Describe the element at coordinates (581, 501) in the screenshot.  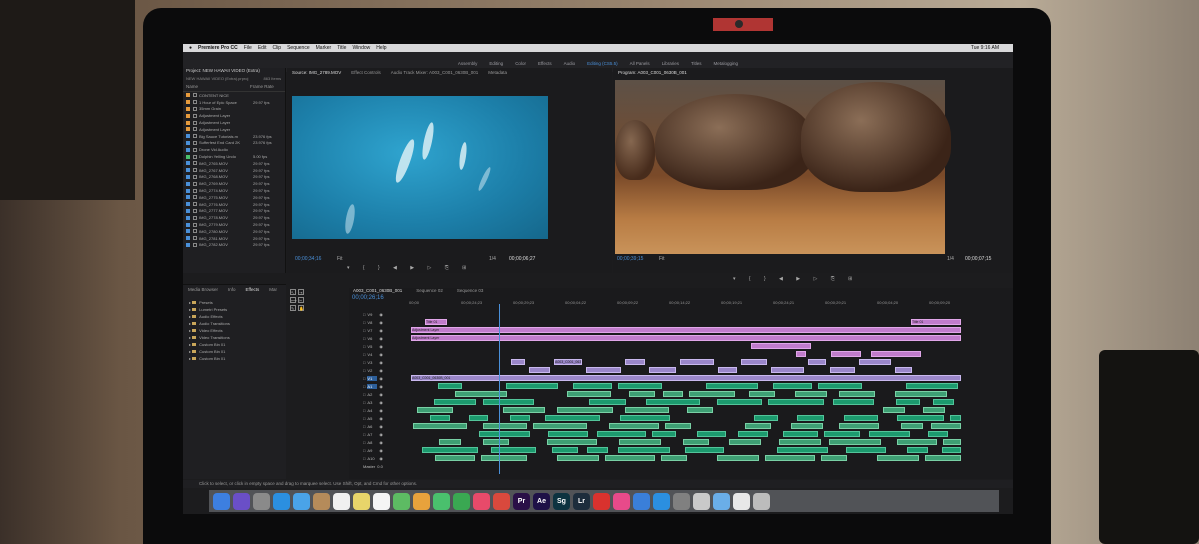
I see `lightroom-icon: Lr` at that location.